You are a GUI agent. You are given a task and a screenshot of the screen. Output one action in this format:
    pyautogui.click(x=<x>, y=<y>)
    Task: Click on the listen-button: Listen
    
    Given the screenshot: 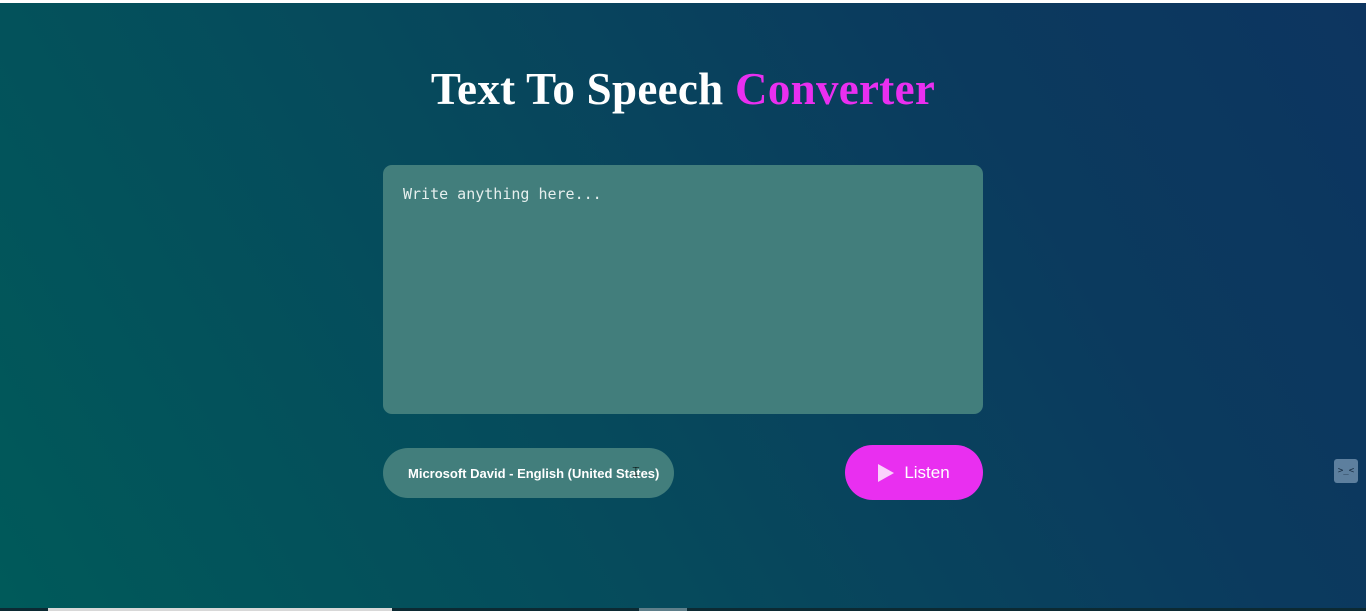 What is the action you would take?
    pyautogui.click(x=914, y=472)
    